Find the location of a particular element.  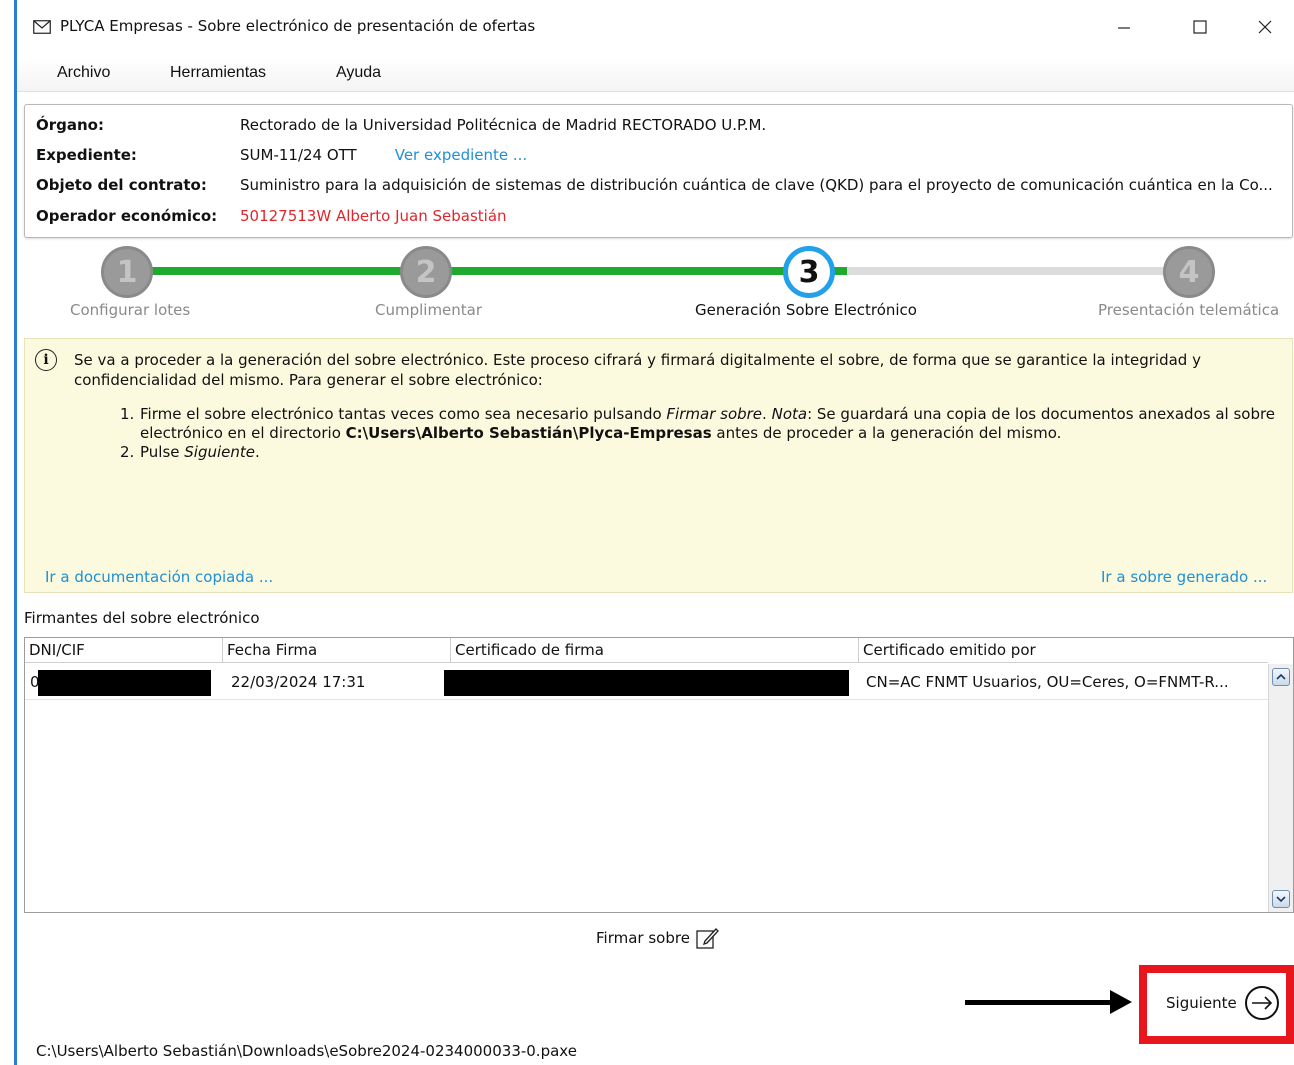

chevron-up-icon is located at coordinates (1281, 676).